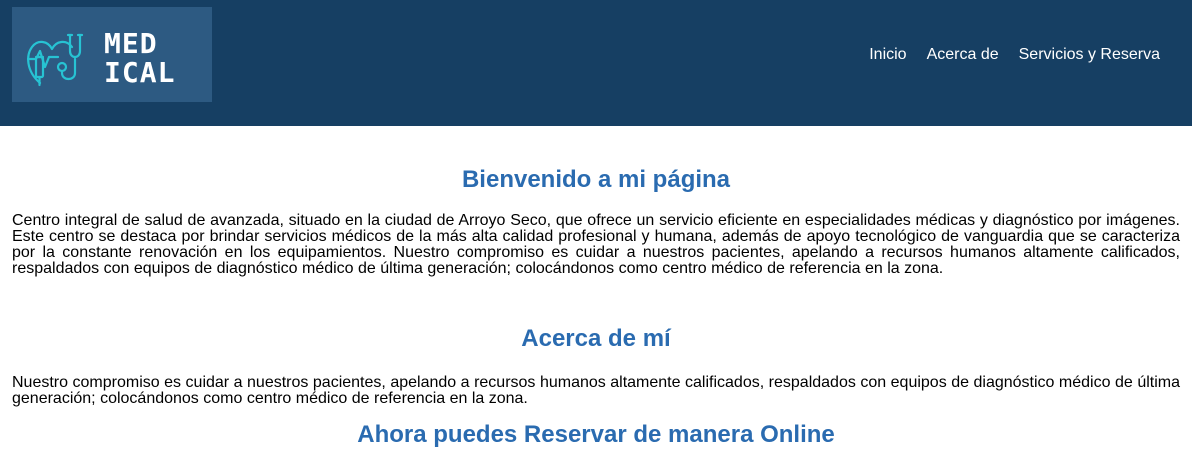 The height and width of the screenshot is (465, 1192). What do you see at coordinates (887, 55) in the screenshot?
I see `nav-link-inicio: Inicio` at bounding box center [887, 55].